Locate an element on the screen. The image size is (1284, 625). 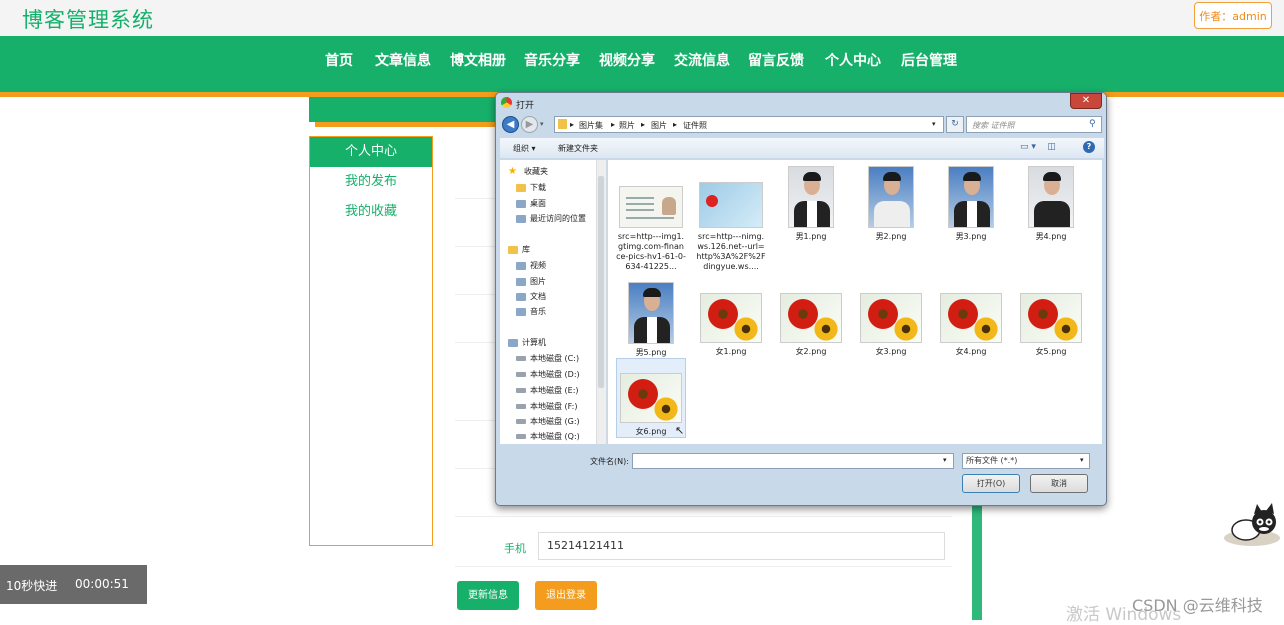
fast-forward-label: 10秒快进 is located at coordinates (31, 585).